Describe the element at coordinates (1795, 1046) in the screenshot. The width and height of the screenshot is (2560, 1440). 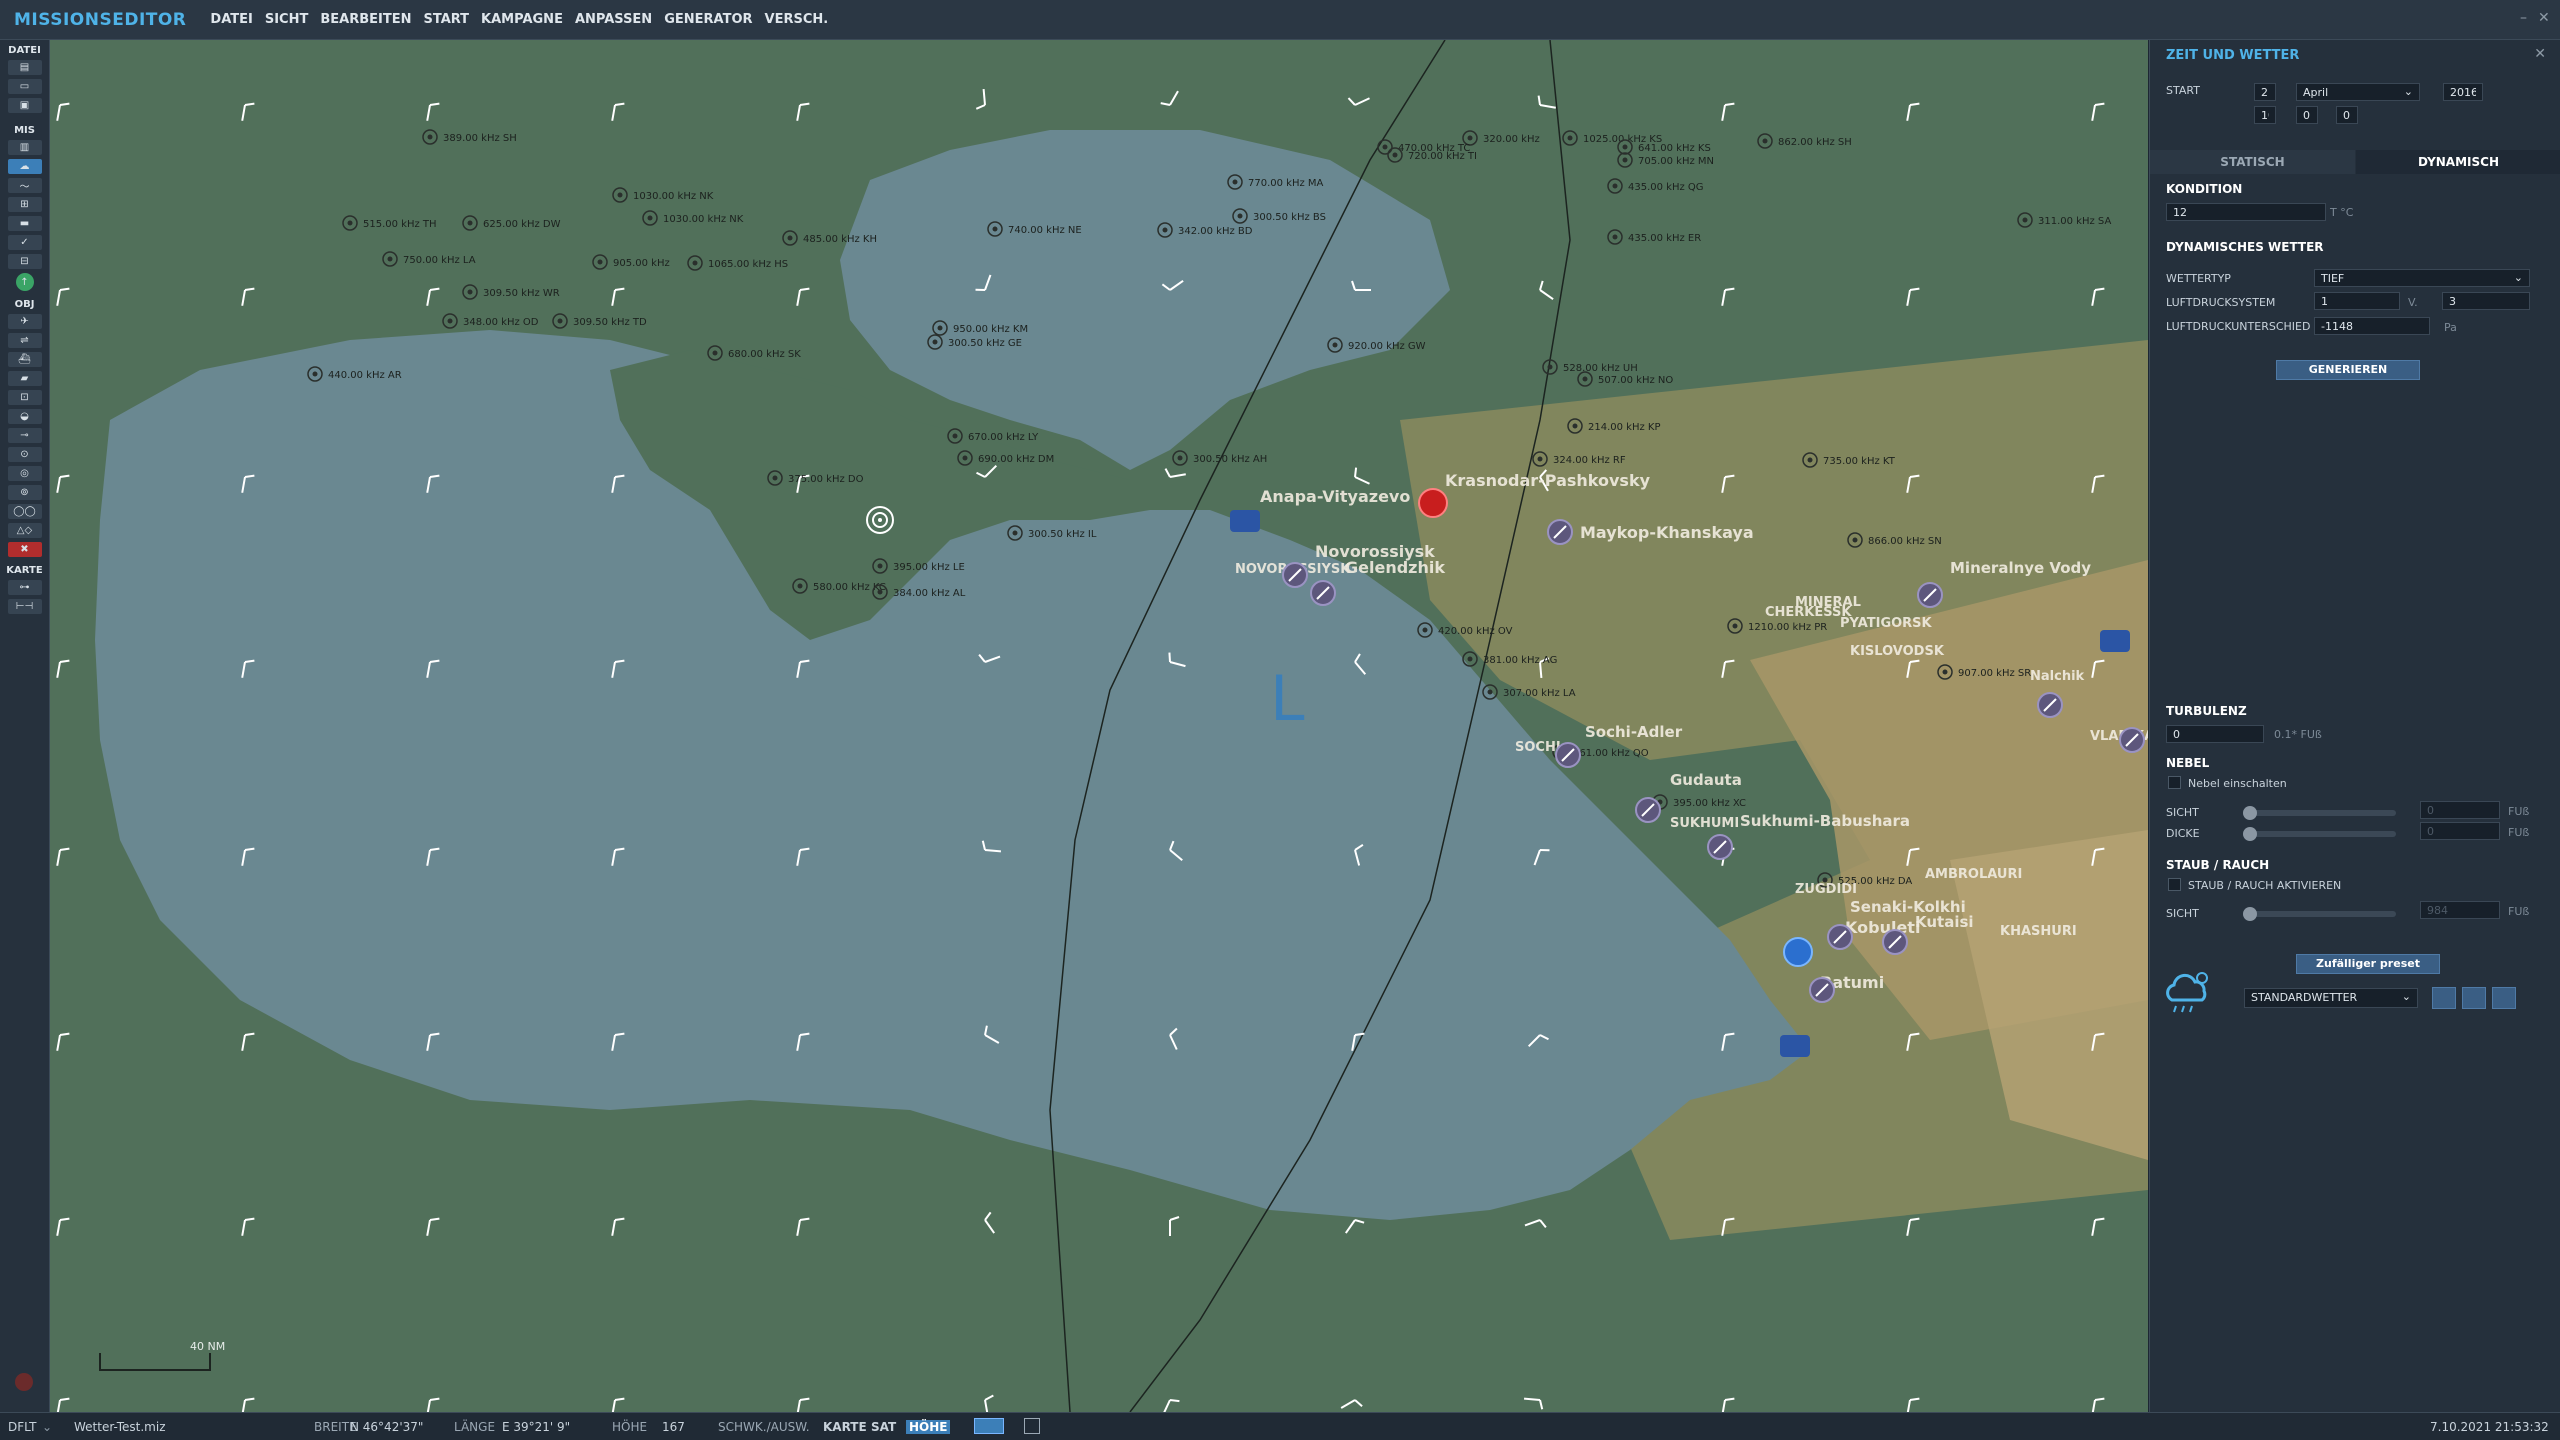
I see `blue-airbase-batumi` at that location.